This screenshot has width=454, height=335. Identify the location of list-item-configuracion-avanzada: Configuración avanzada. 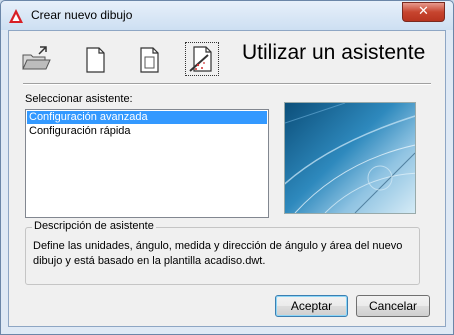
(147, 117).